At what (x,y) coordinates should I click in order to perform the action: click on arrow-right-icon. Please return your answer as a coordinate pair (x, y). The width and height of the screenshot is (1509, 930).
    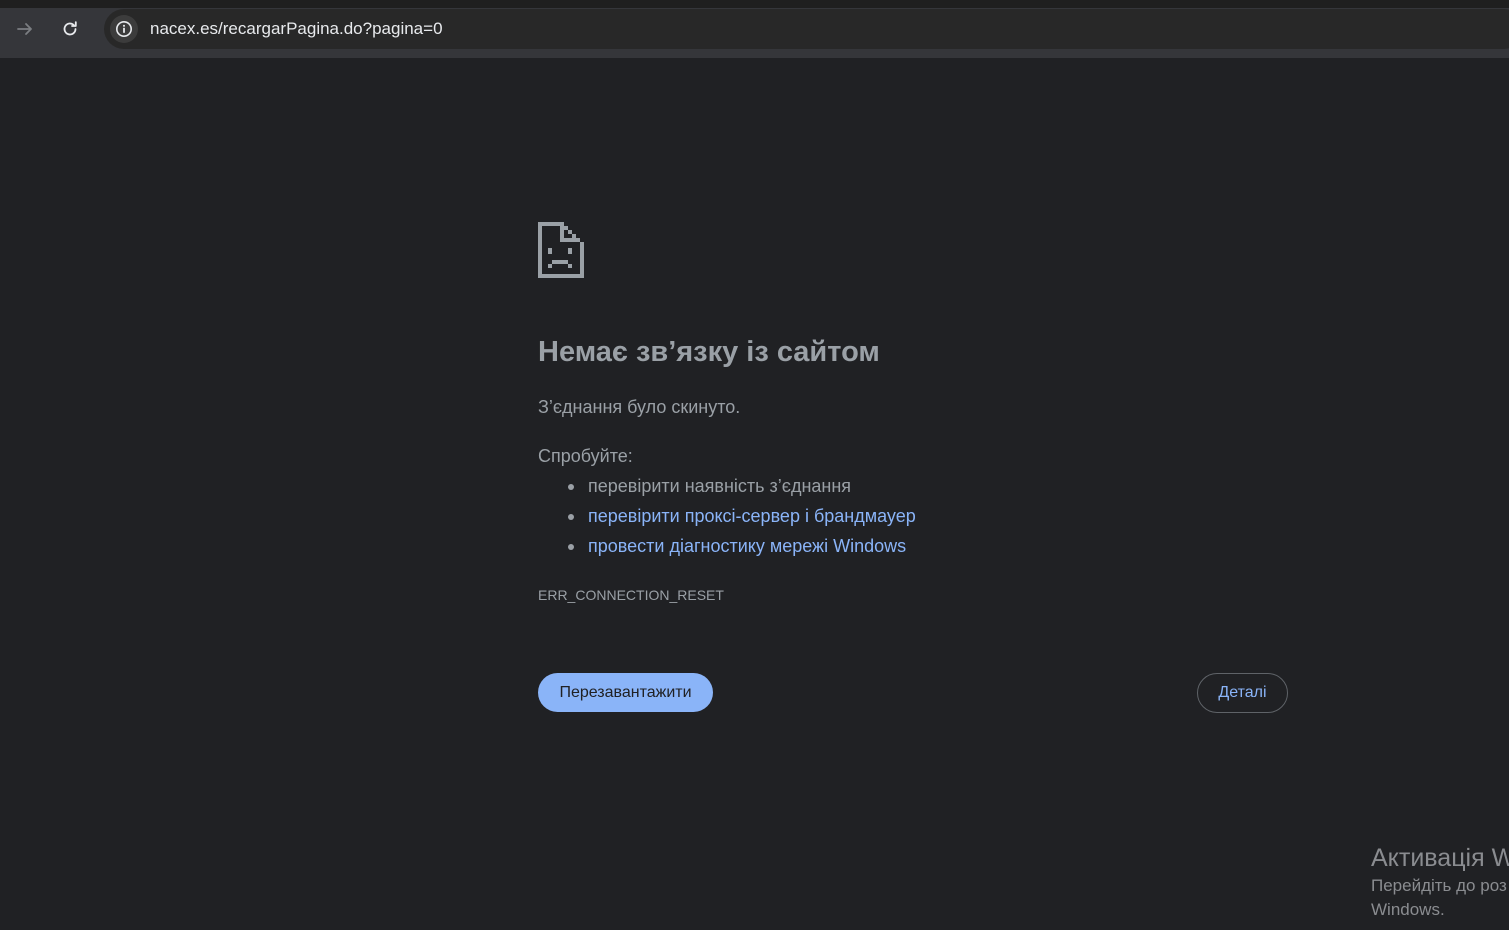
    Looking at the image, I should click on (24, 29).